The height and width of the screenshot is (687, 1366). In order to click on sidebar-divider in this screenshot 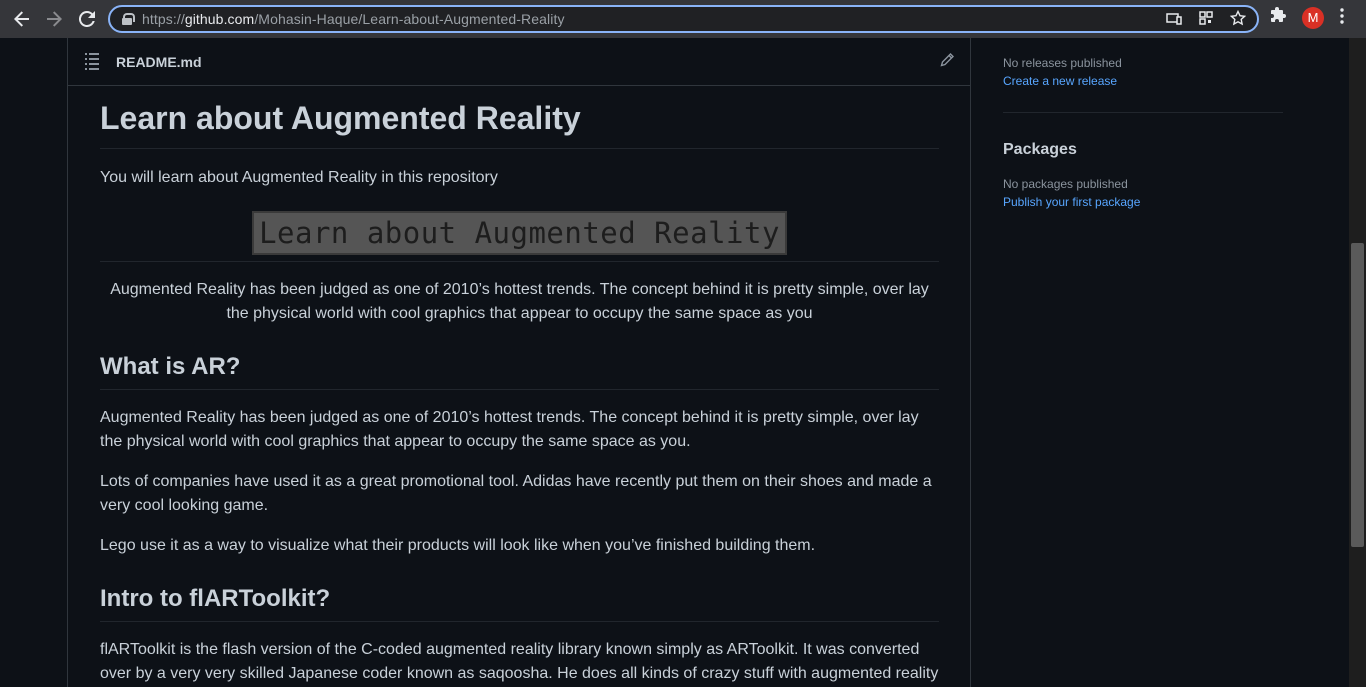, I will do `click(1143, 112)`.